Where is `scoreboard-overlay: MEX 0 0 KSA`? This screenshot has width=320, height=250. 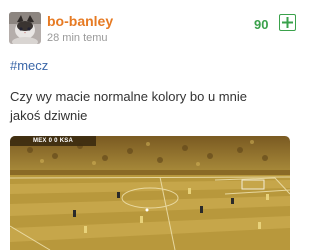
scoreboard-overlay: MEX 0 0 KSA is located at coordinates (53, 141).